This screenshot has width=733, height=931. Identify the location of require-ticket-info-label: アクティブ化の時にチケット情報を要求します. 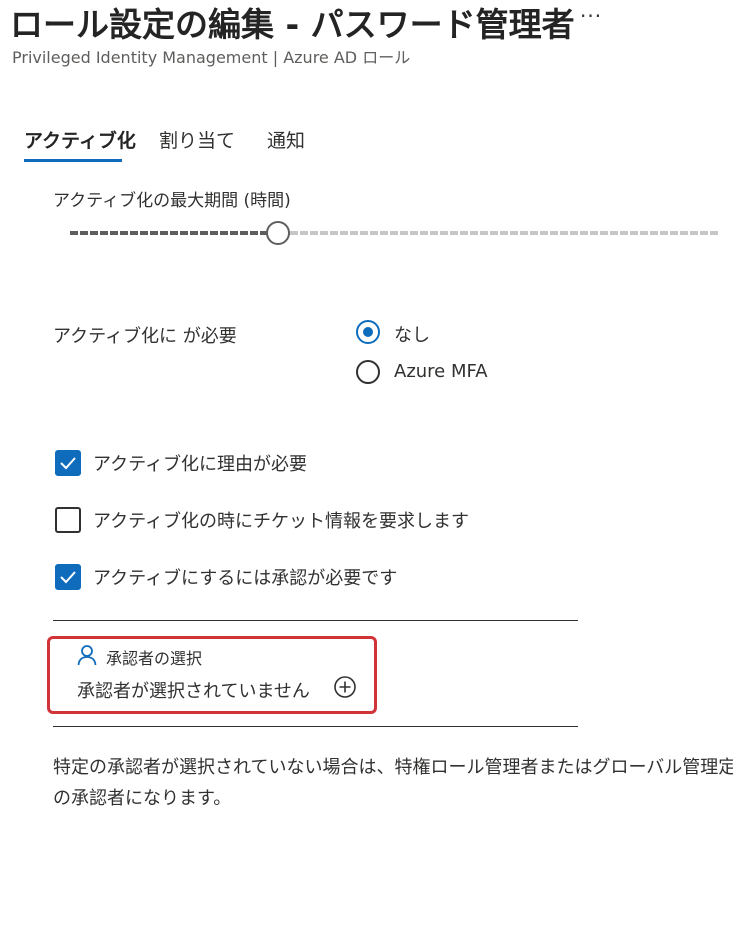
(281, 521).